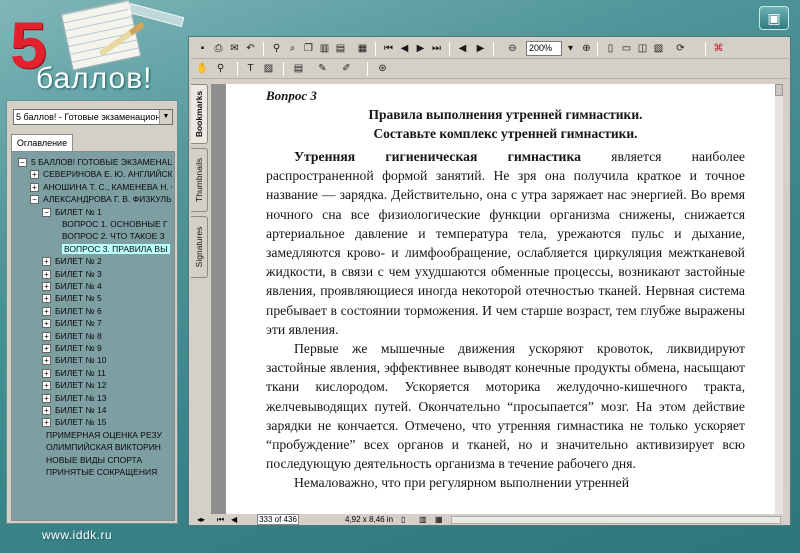 Image resolution: width=800 pixels, height=553 pixels. What do you see at coordinates (439, 519) in the screenshot?
I see `facing-icon: ▦` at bounding box center [439, 519].